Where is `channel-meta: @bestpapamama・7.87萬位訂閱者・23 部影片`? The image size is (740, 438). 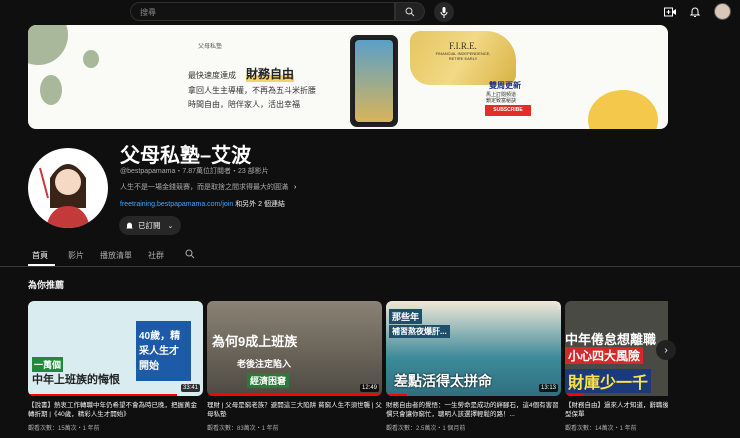 channel-meta: @bestpapamama・7.87萬位訂閱者・23 部影片 is located at coordinates (194, 171).